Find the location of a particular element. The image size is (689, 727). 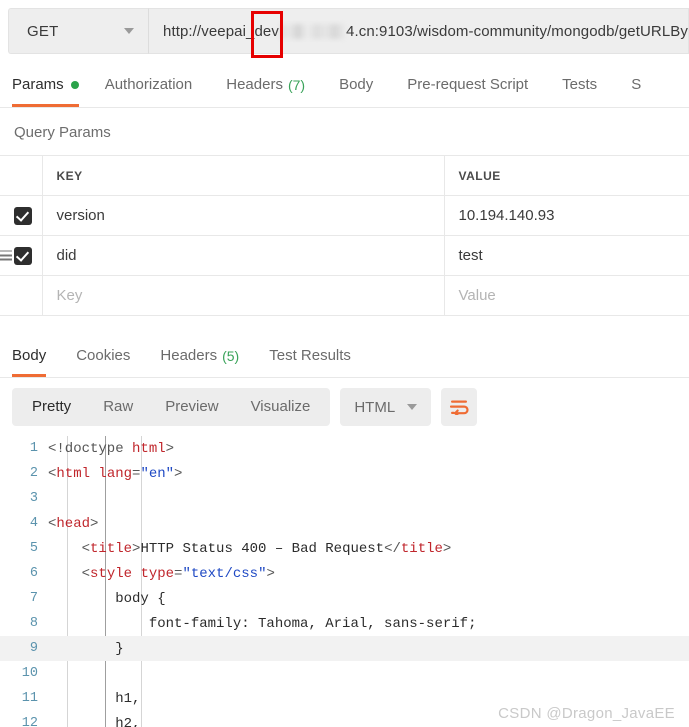

word-wrap-icon is located at coordinates (459, 407).